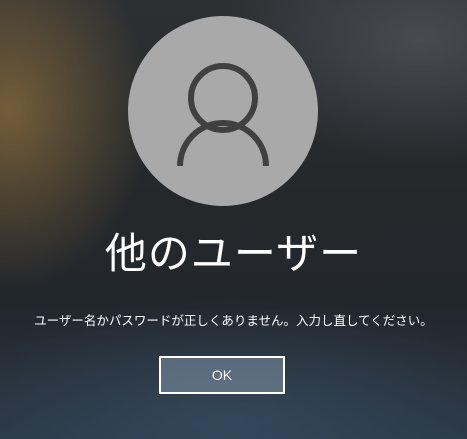 The height and width of the screenshot is (439, 467). What do you see at coordinates (222, 375) in the screenshot?
I see `ok-button: OK` at bounding box center [222, 375].